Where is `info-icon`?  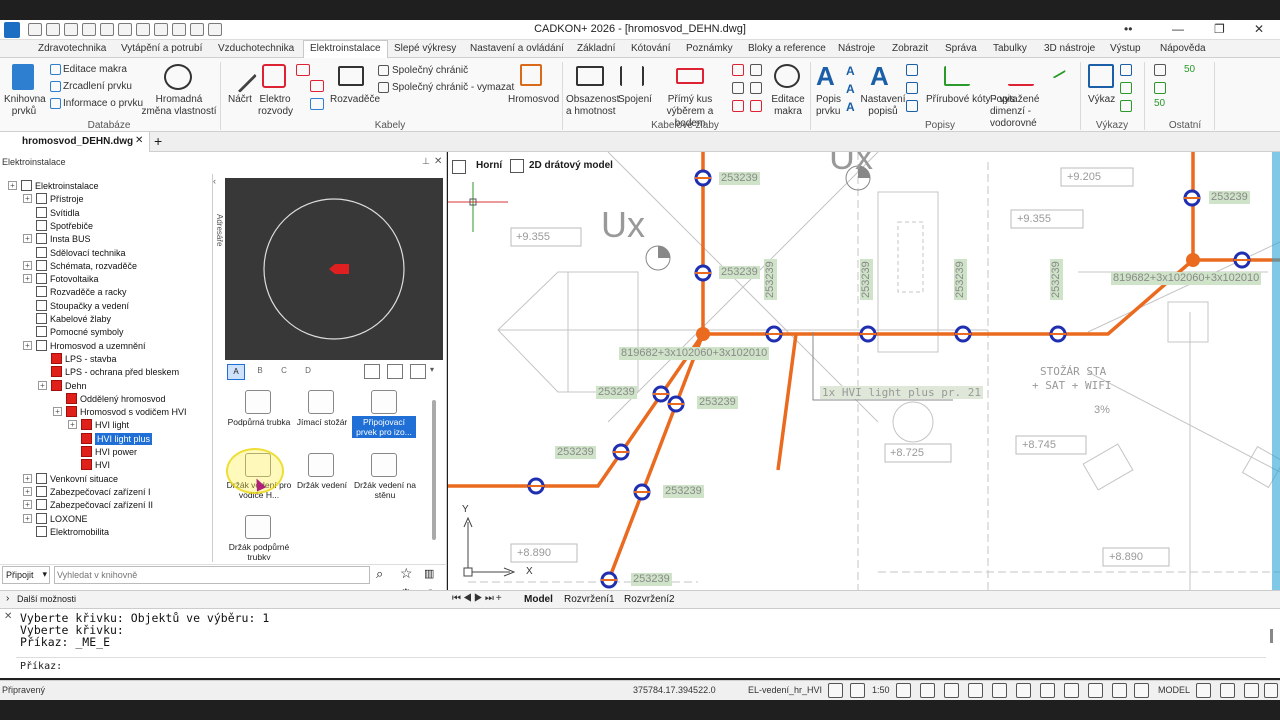
info-icon is located at coordinates (55, 103).